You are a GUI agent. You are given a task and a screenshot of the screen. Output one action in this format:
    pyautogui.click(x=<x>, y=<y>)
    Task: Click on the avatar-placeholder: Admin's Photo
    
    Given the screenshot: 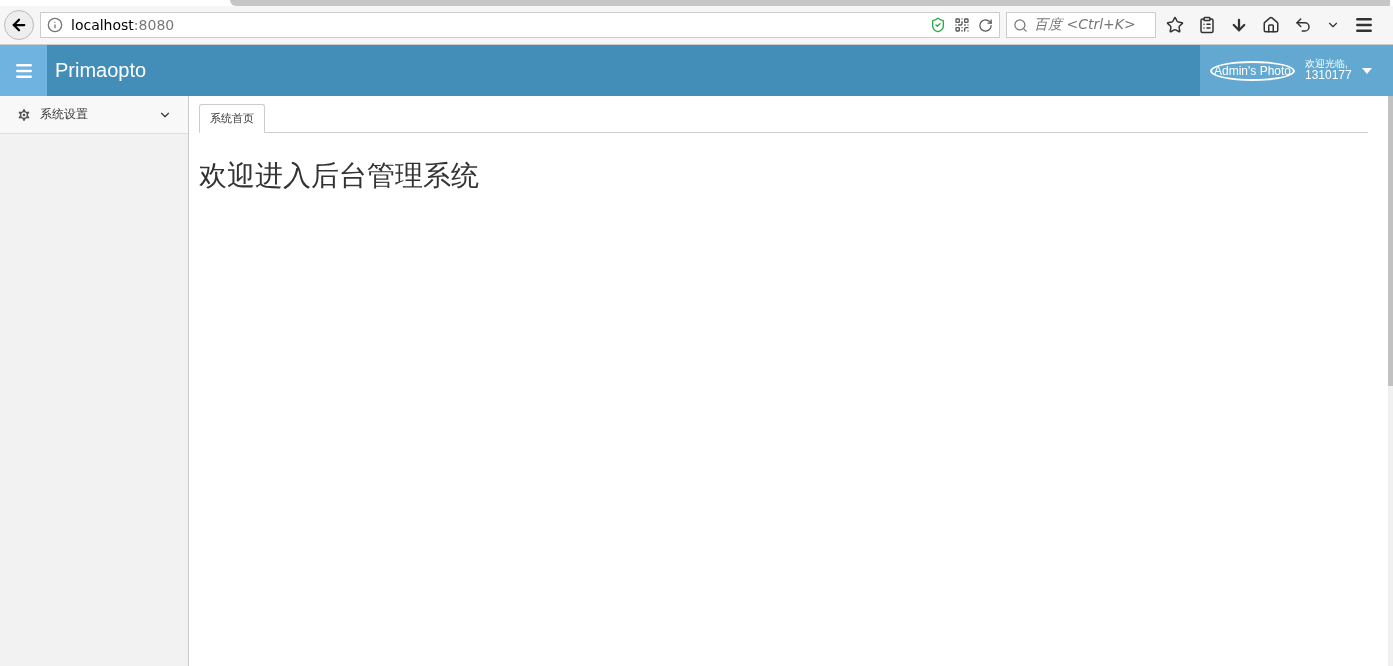 What is the action you would take?
    pyautogui.click(x=1252, y=70)
    